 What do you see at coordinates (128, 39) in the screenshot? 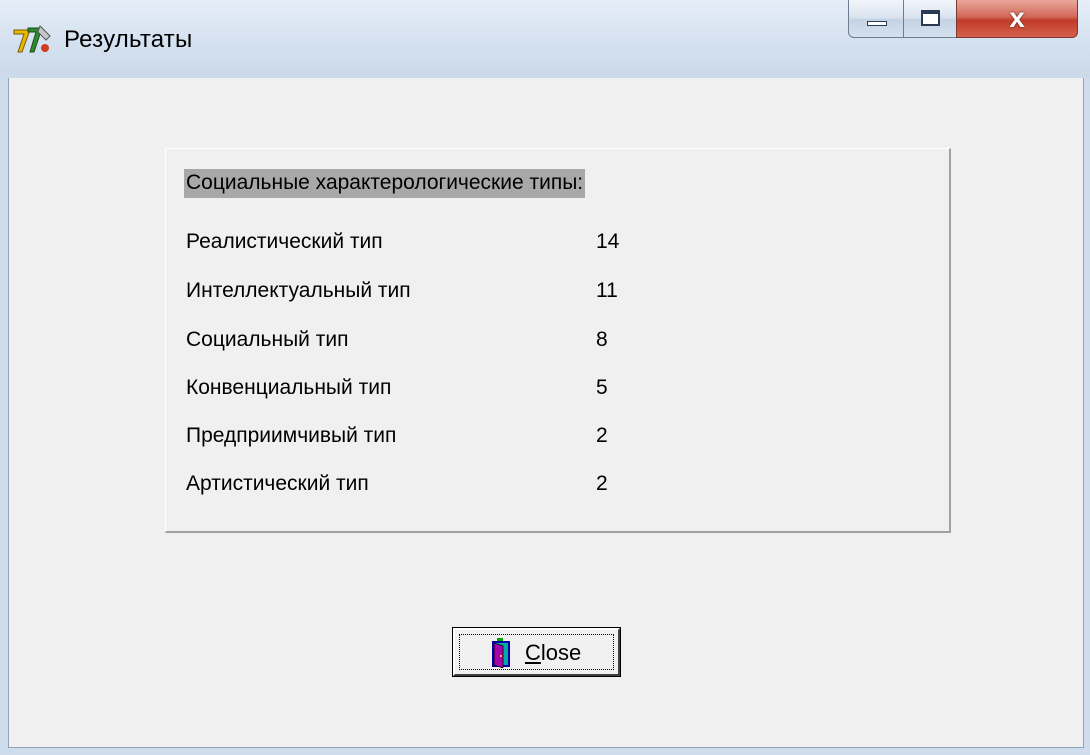
I see `window-title: Результаты` at bounding box center [128, 39].